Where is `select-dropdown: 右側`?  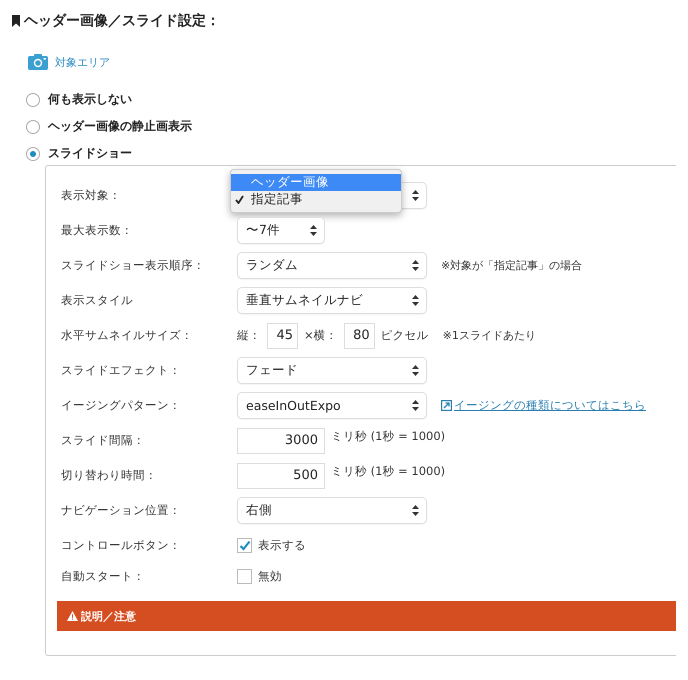 select-dropdown: 右側 is located at coordinates (332, 510).